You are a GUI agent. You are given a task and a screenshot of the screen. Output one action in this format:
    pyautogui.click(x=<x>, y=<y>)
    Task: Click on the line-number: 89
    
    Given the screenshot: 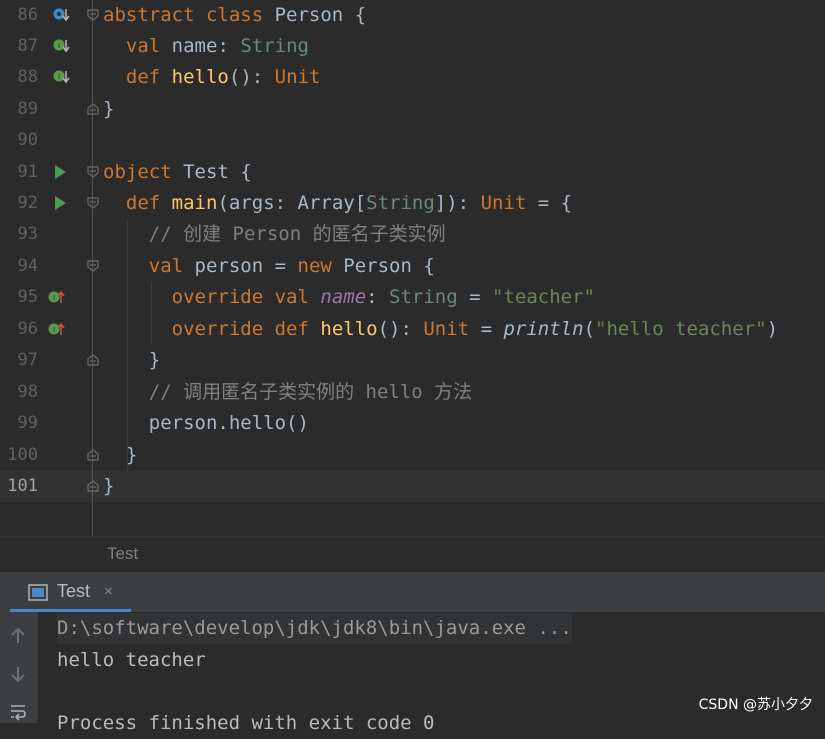 What is the action you would take?
    pyautogui.click(x=27, y=109)
    